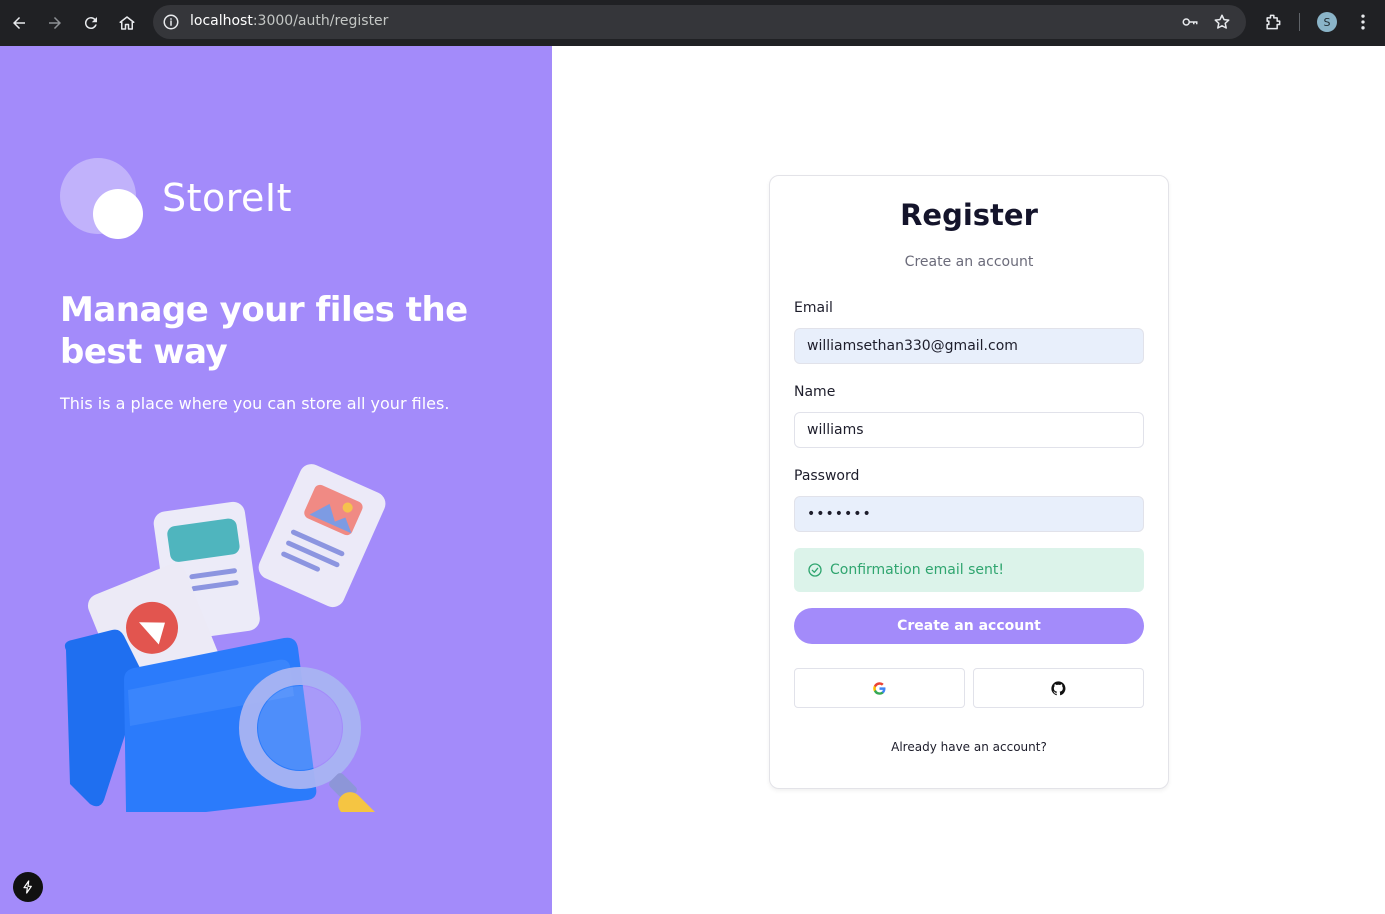 This screenshot has width=1385, height=914. What do you see at coordinates (969, 626) in the screenshot?
I see `create-account-button: Create an account` at bounding box center [969, 626].